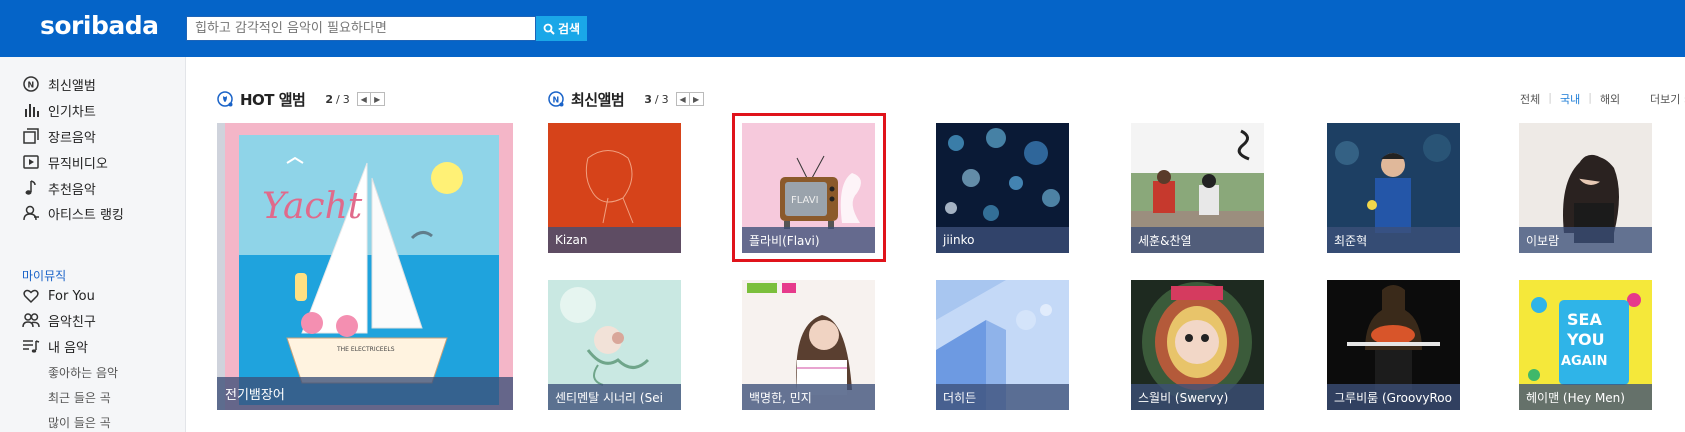  I want to click on album-caption: 전기뱀장어, so click(365, 393).